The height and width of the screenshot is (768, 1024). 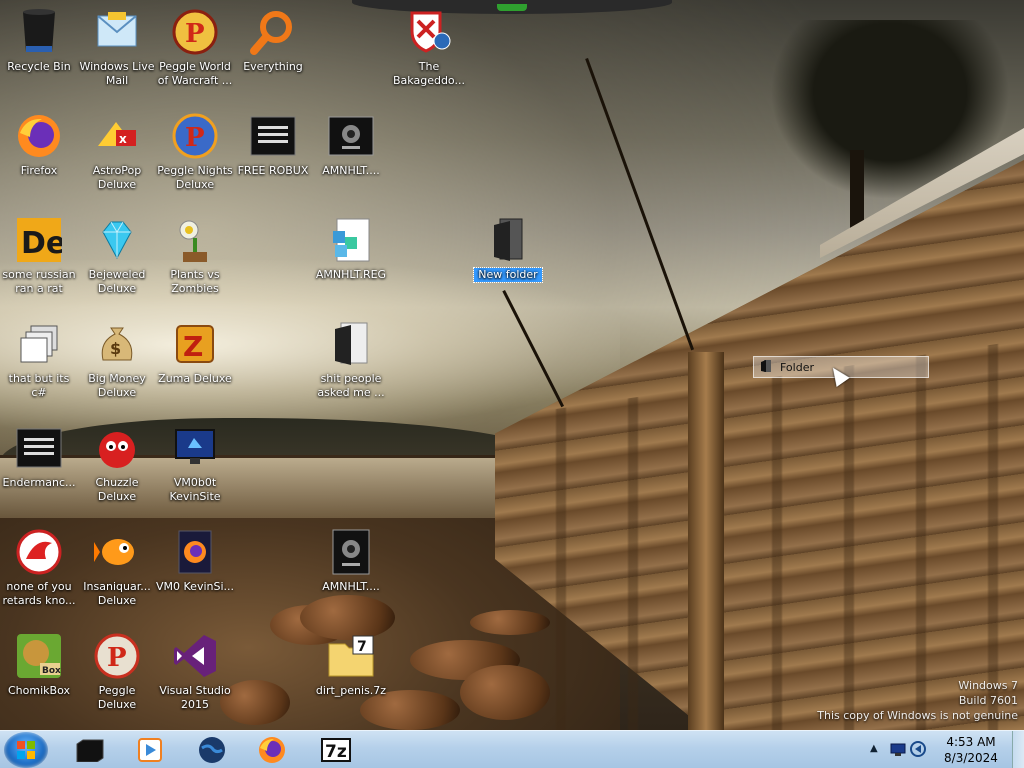 I want to click on desktop-icon-chuzzle: Chuzzle Deluxe, so click(x=117, y=464).